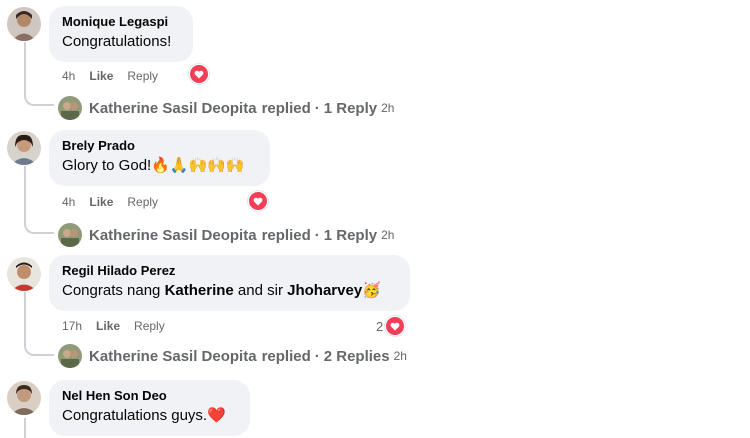 Image resolution: width=750 pixels, height=438 pixels. What do you see at coordinates (230, 271) in the screenshot?
I see `comment-author: Regil Hilado Perez` at bounding box center [230, 271].